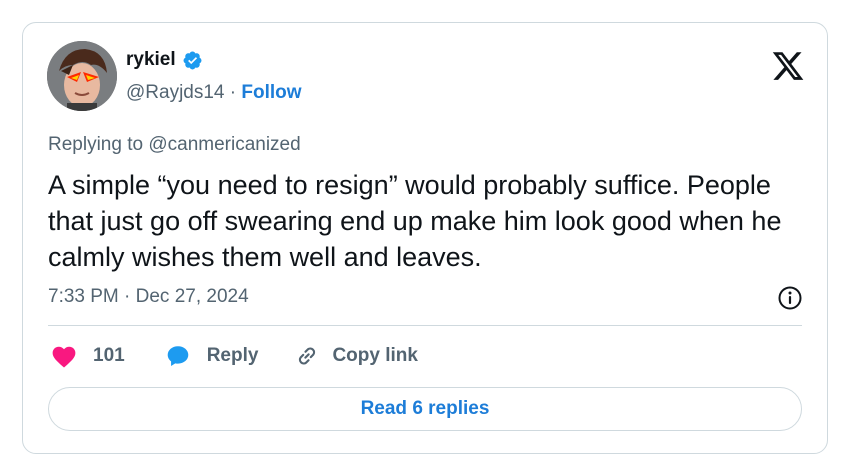  I want to click on copy-link-label: Copy link, so click(375, 355).